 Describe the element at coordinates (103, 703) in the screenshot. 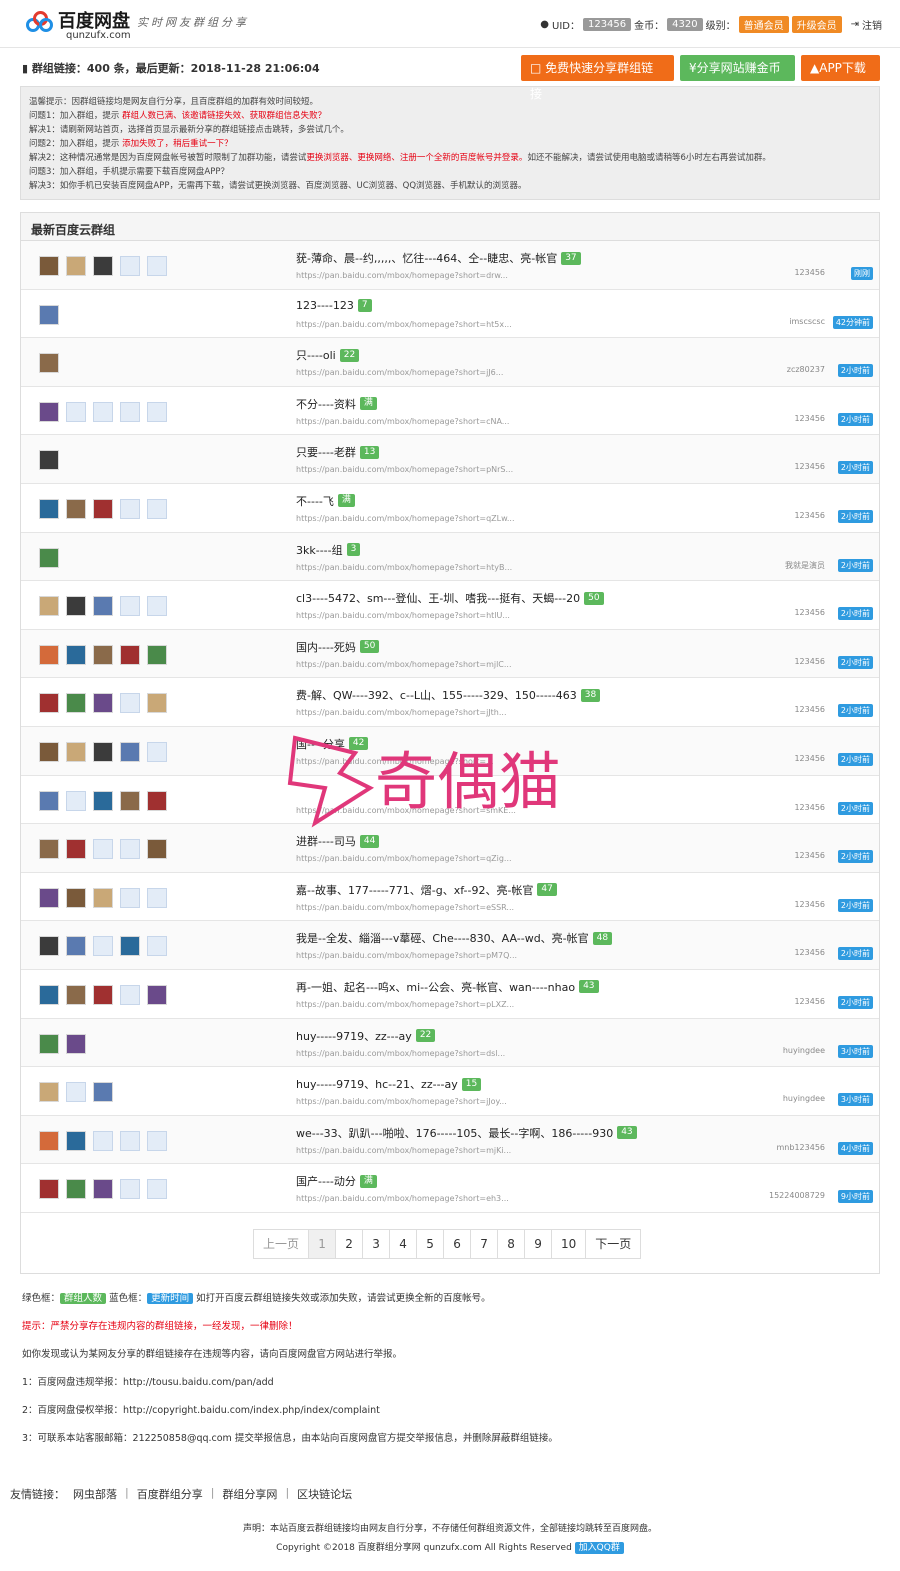

I see `member-avatars` at that location.